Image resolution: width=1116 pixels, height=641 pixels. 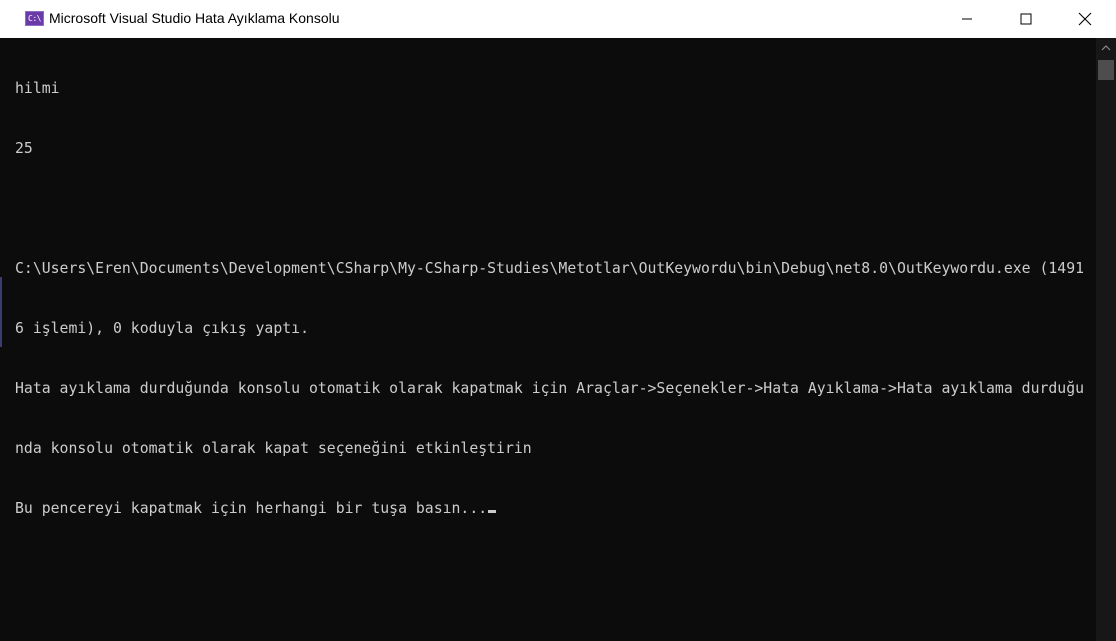 I want to click on text-cursor, so click(x=492, y=511).